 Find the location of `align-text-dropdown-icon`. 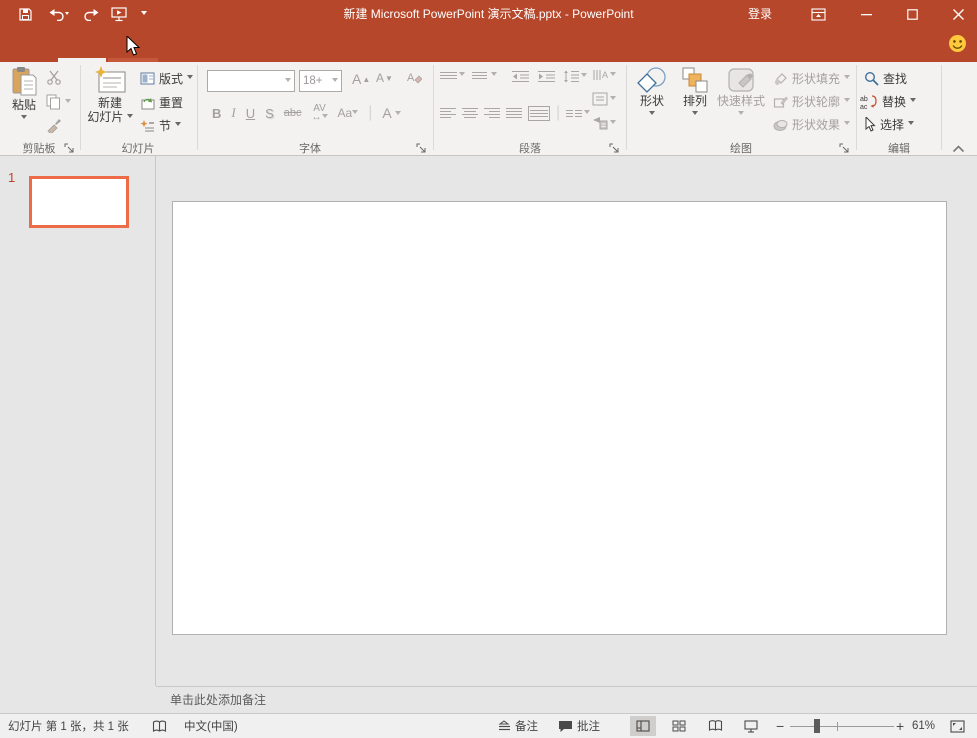

align-text-dropdown-icon is located at coordinates (613, 99).